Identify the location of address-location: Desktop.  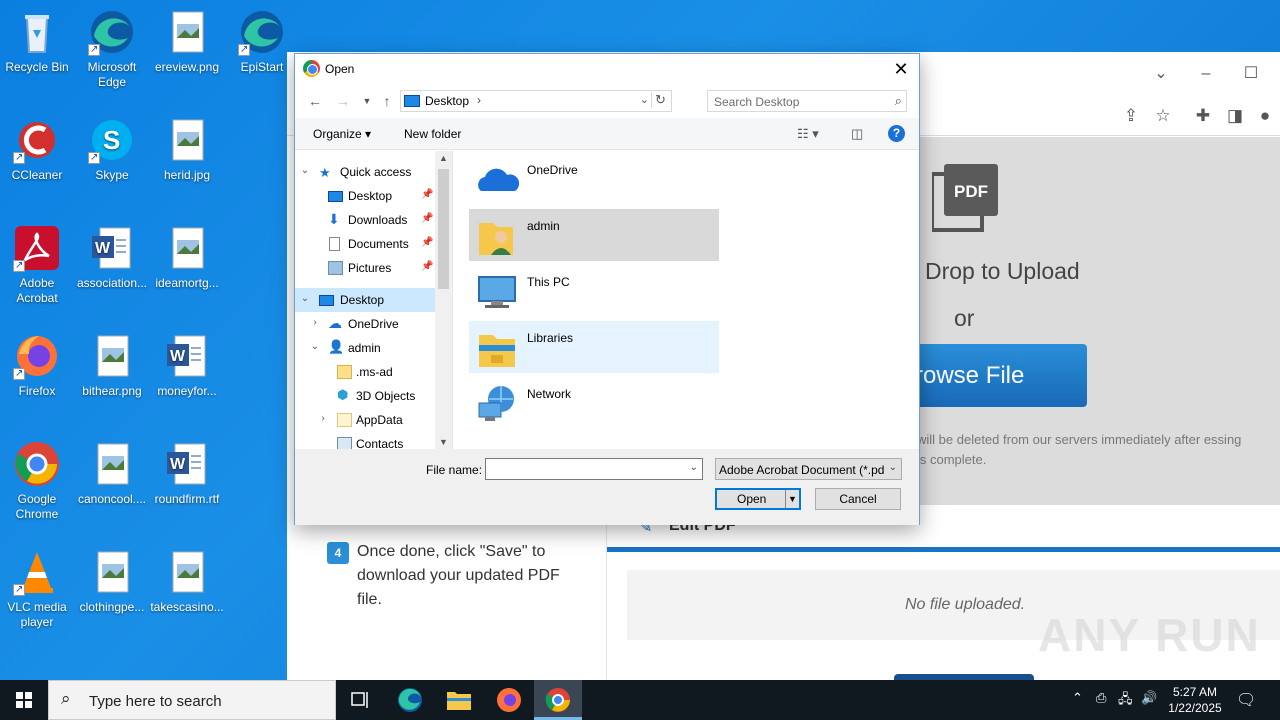
(447, 101).